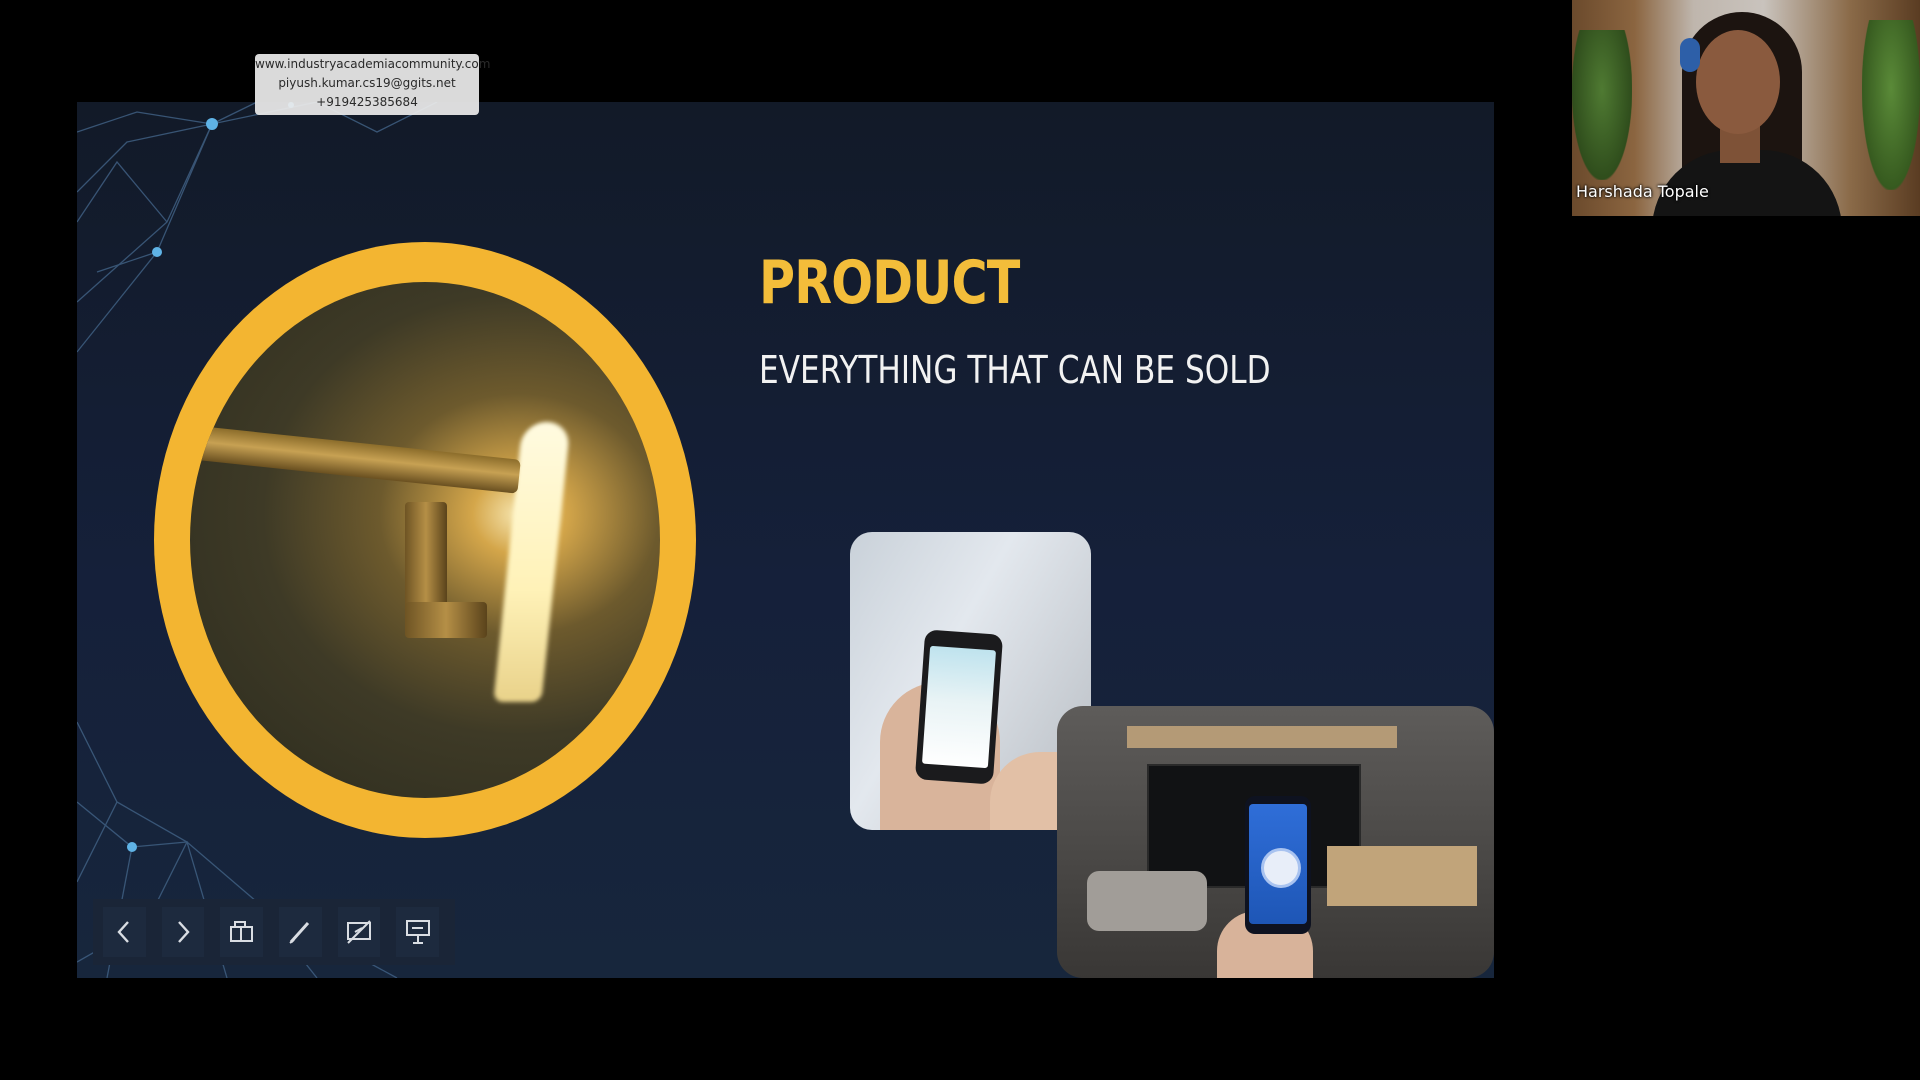 Image resolution: width=1920 pixels, height=1080 pixels. I want to click on previous-slide-button, so click(124, 932).